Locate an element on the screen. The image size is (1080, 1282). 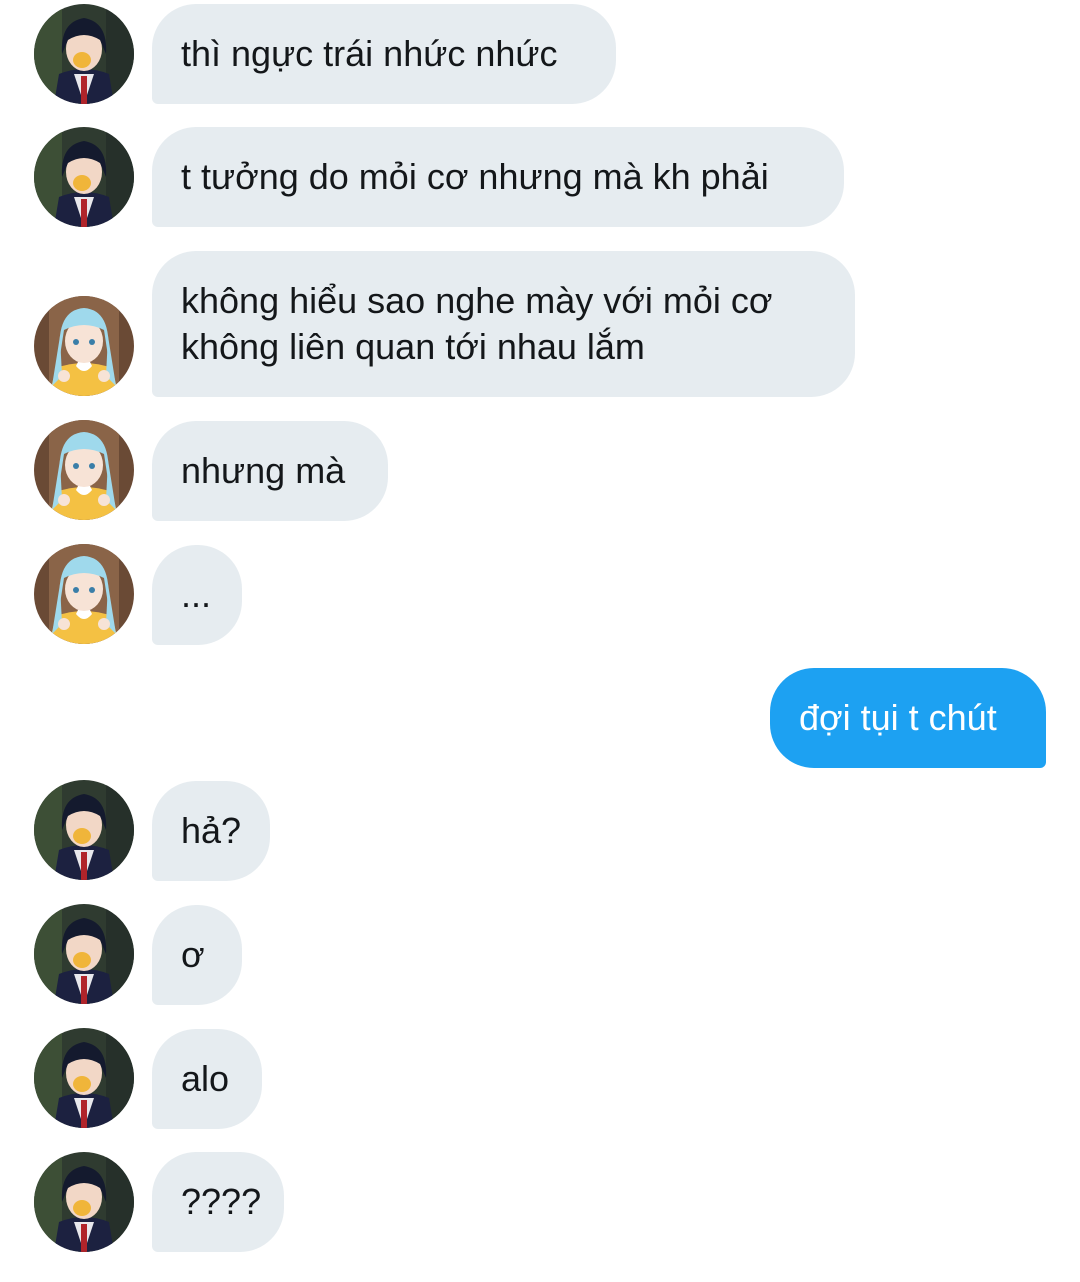
outgoing-message-bubble: đợi tụi t chút is located at coordinates (908, 718).